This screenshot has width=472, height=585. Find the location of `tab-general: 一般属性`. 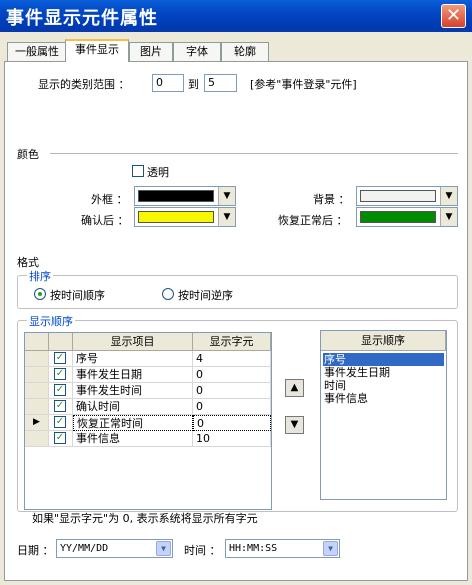

tab-general: 一般属性 is located at coordinates (37, 51).